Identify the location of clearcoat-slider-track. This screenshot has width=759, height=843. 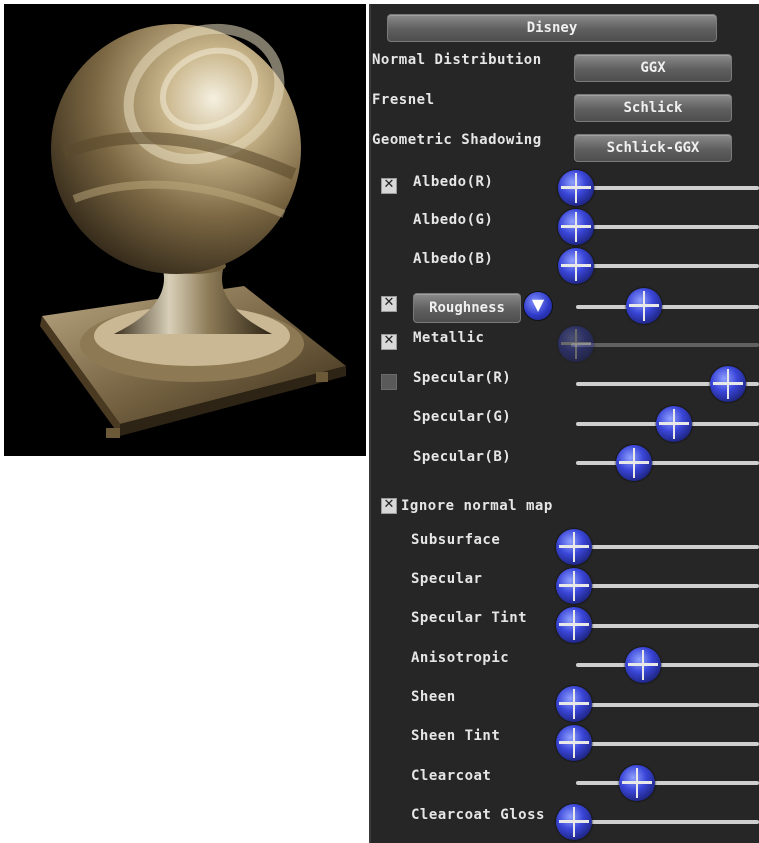
(667, 783).